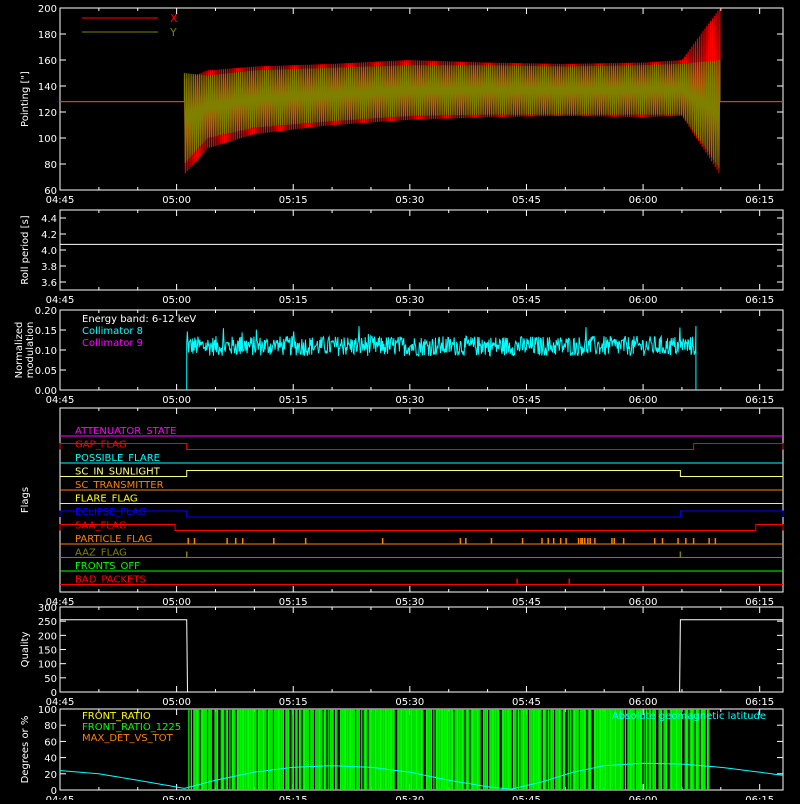 Image resolution: width=800 pixels, height=804 pixels. What do you see at coordinates (49, 219) in the screenshot?
I see `y-tick-label: 4.4` at bounding box center [49, 219].